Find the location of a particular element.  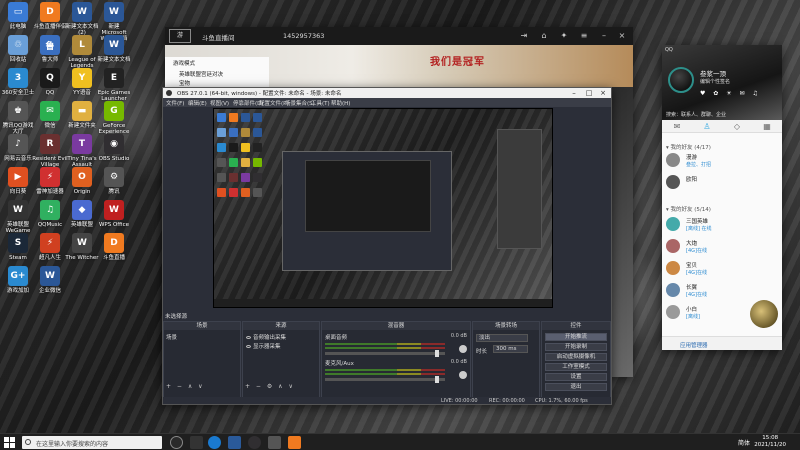

login-icon: ⇥ is located at coordinates (524, 36).